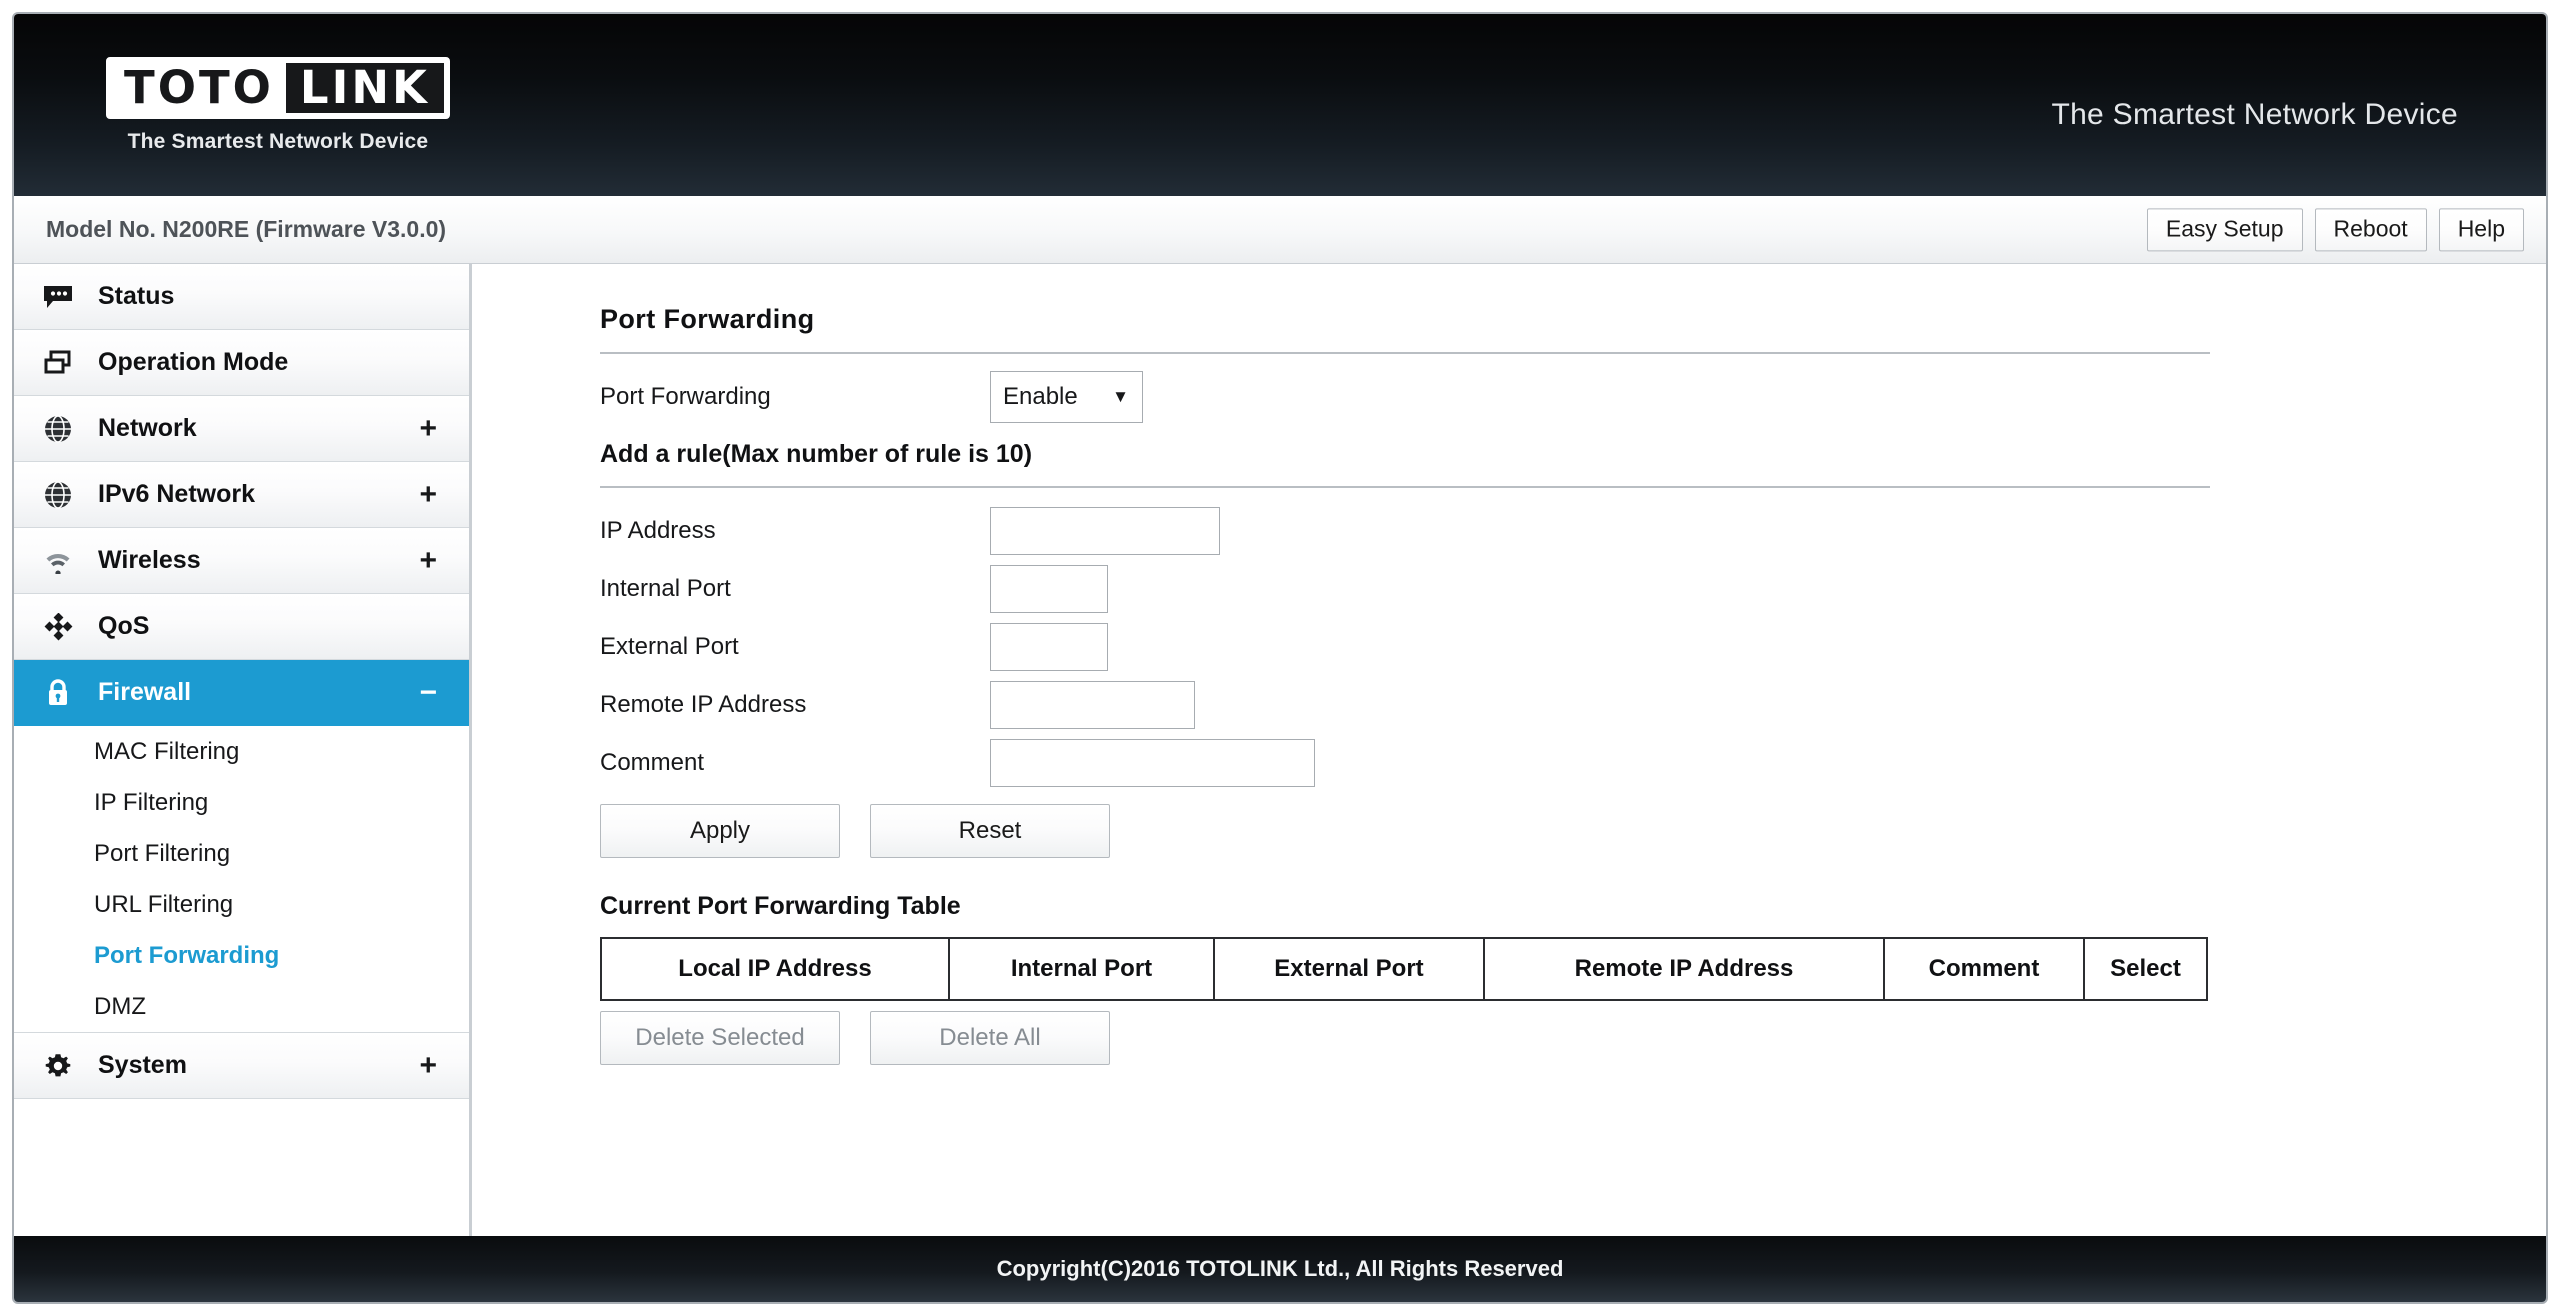 The image size is (2560, 1316). What do you see at coordinates (1573, 831) in the screenshot?
I see `form-action-row: Apply Reset` at bounding box center [1573, 831].